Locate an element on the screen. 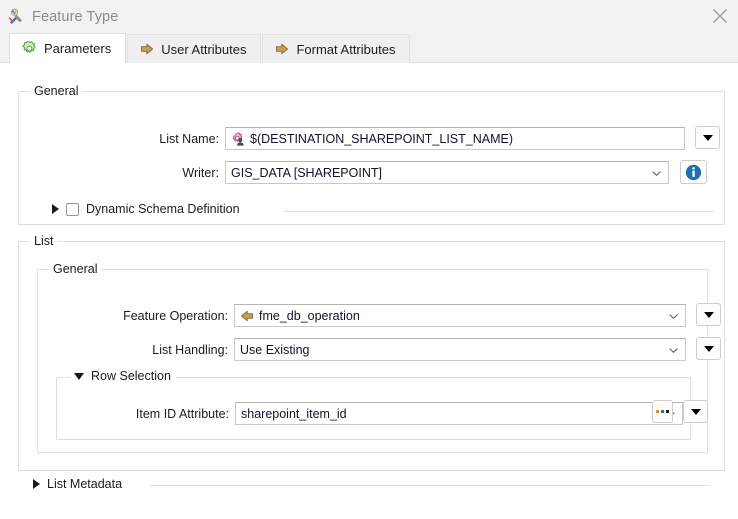 The image size is (738, 519). list-group-legend: List is located at coordinates (44, 241).